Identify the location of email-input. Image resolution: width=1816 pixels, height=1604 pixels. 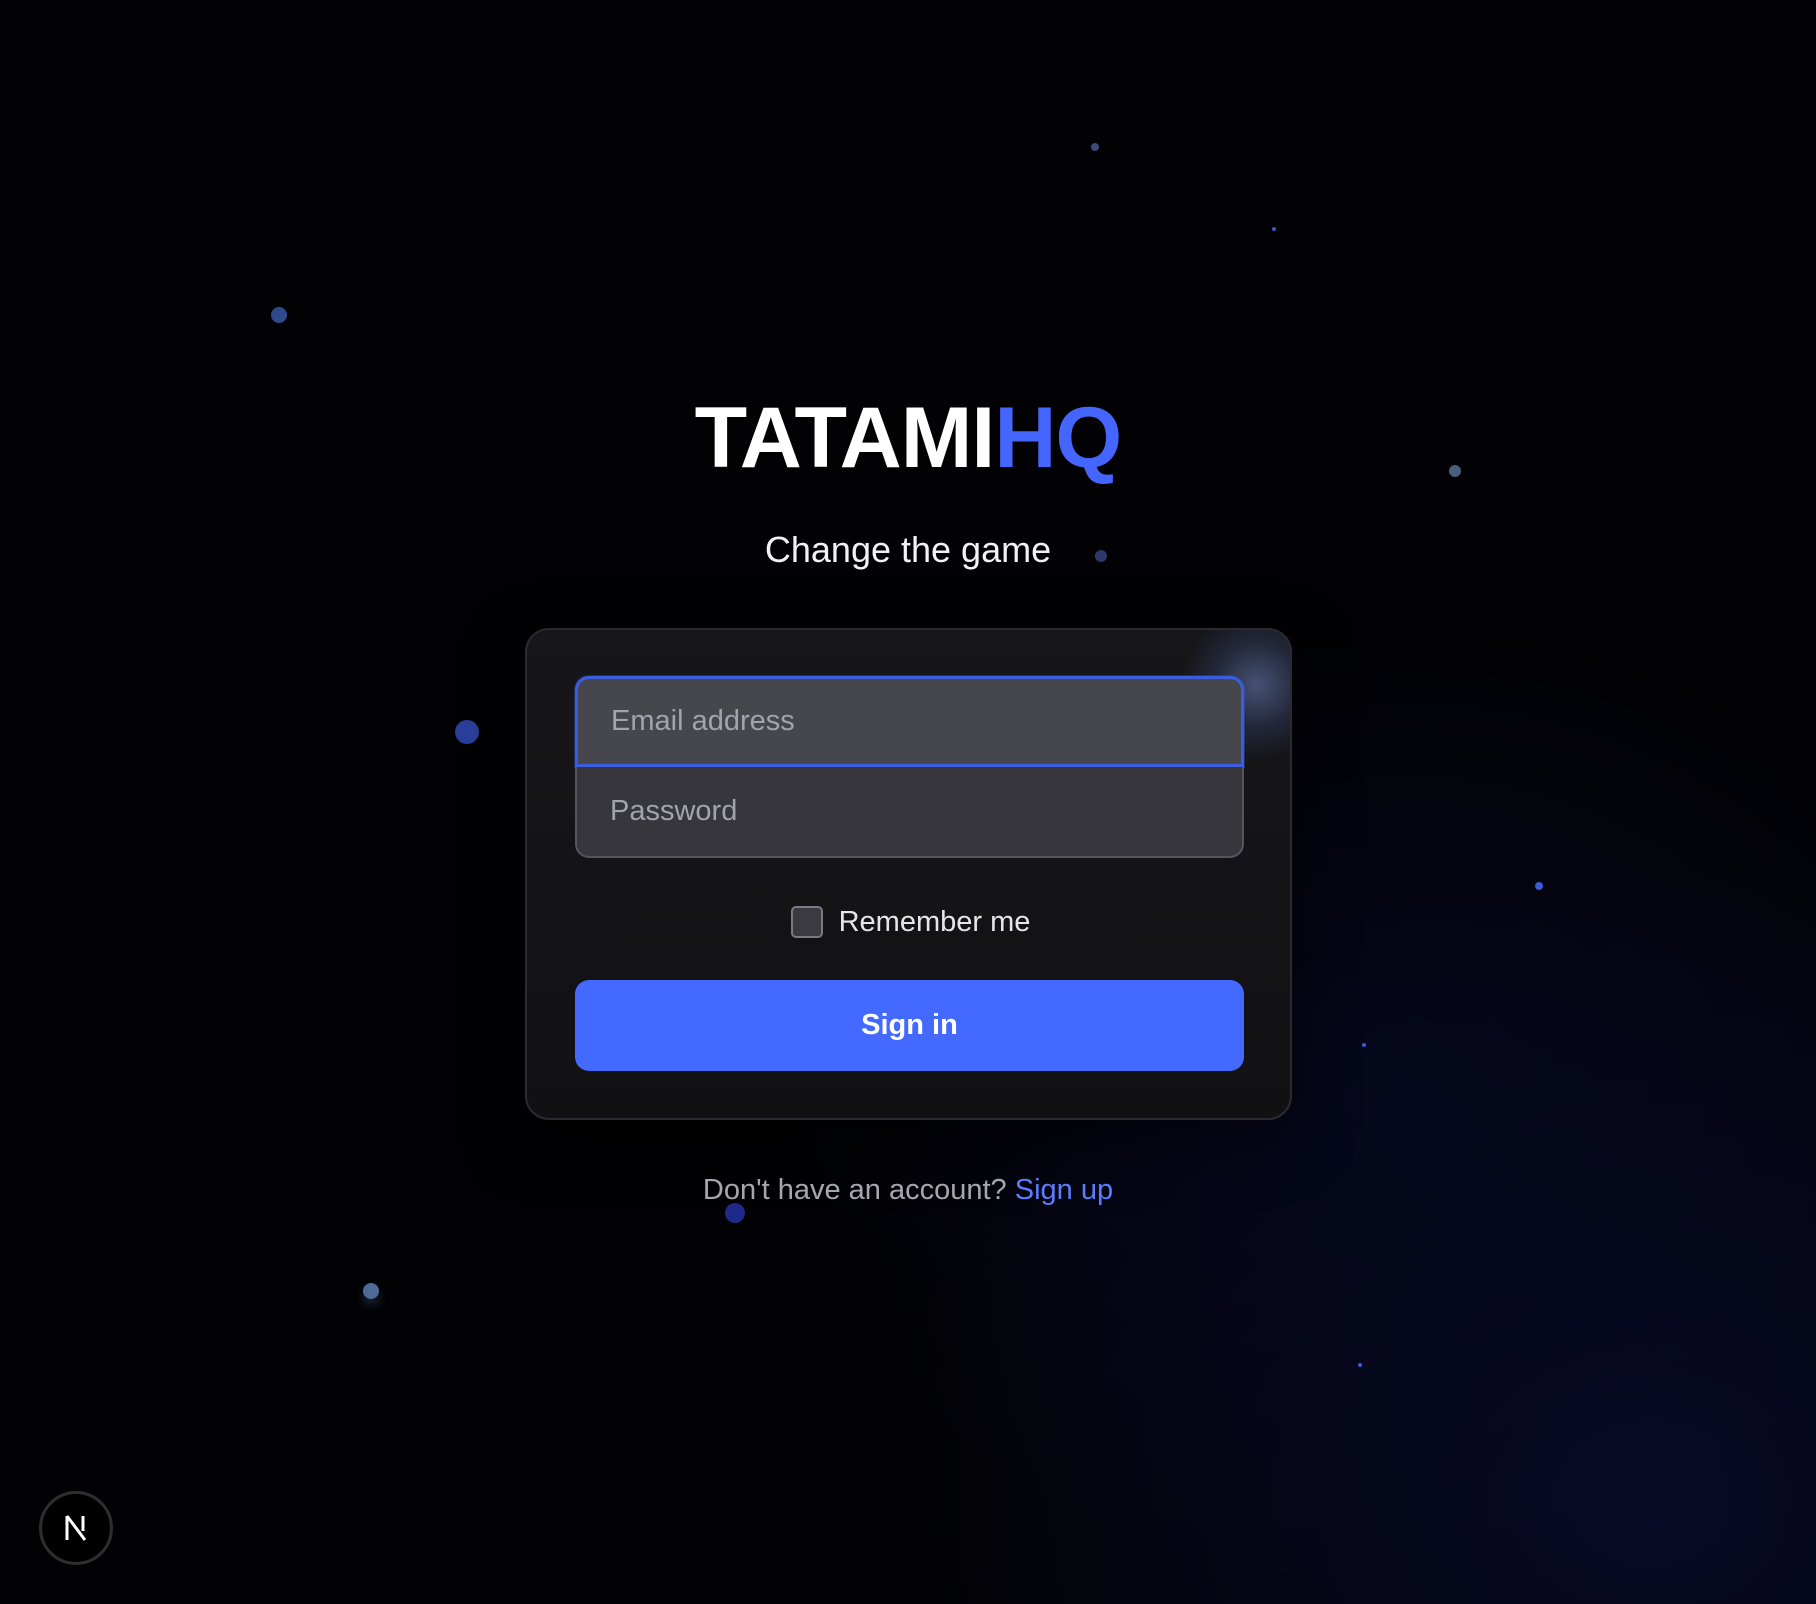
(909, 721).